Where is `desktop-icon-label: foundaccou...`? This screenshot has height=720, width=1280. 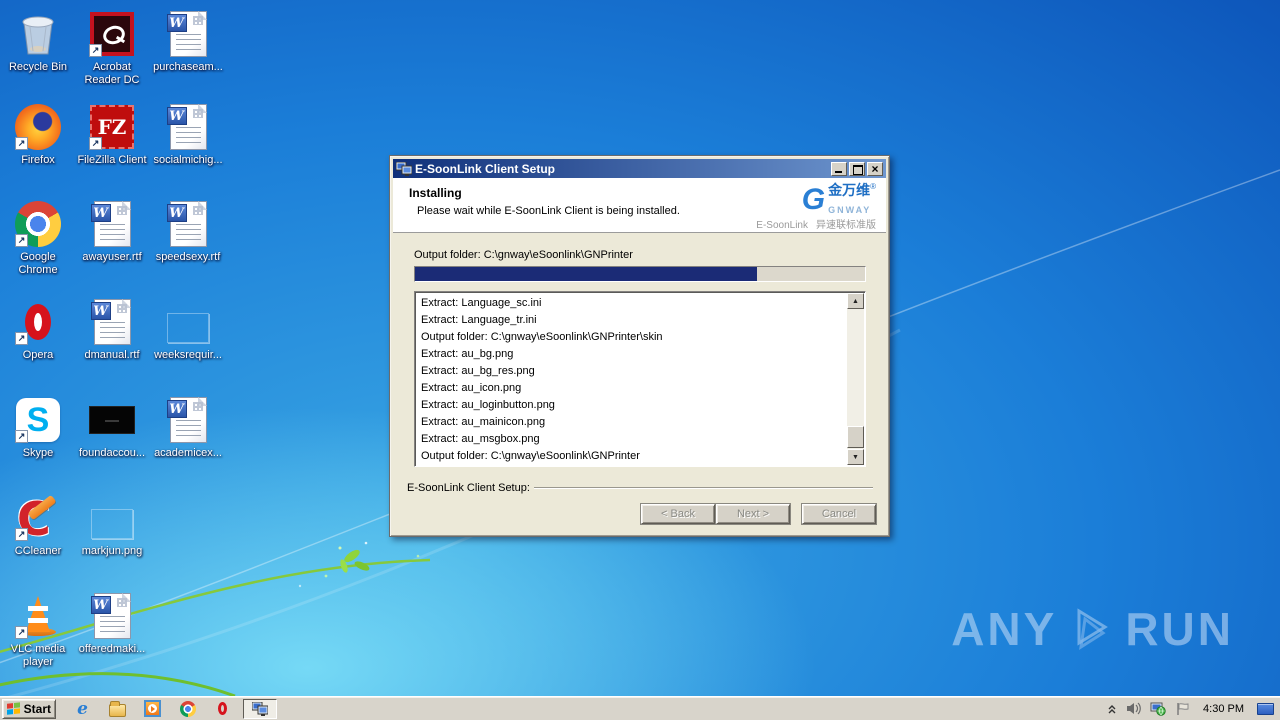
desktop-icon-label: foundaccou... is located at coordinates (112, 453).